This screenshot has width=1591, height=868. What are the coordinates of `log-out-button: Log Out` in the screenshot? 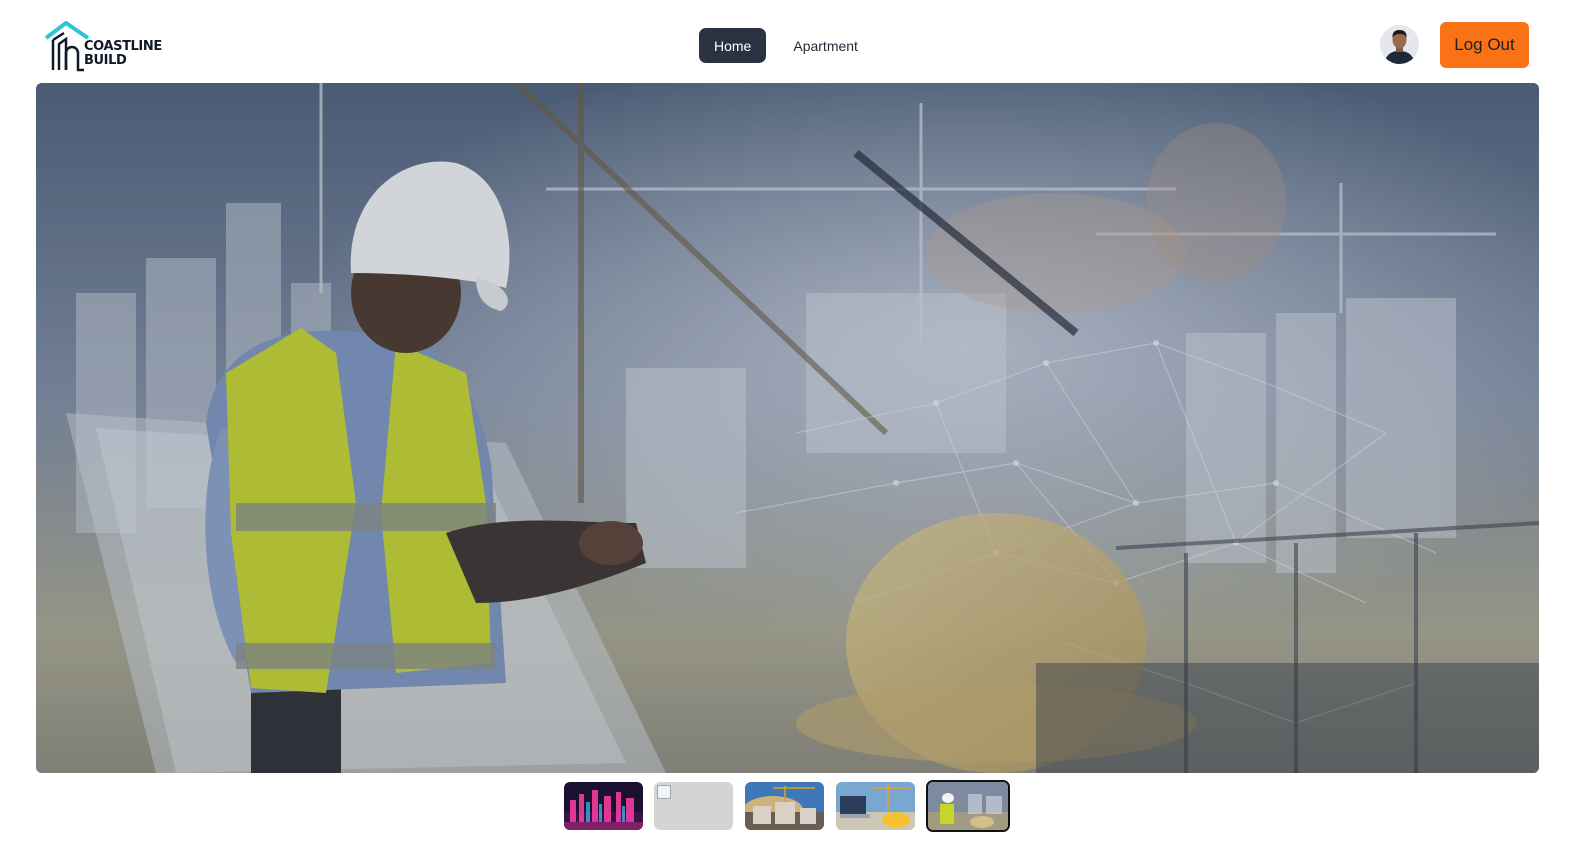 It's located at (1484, 45).